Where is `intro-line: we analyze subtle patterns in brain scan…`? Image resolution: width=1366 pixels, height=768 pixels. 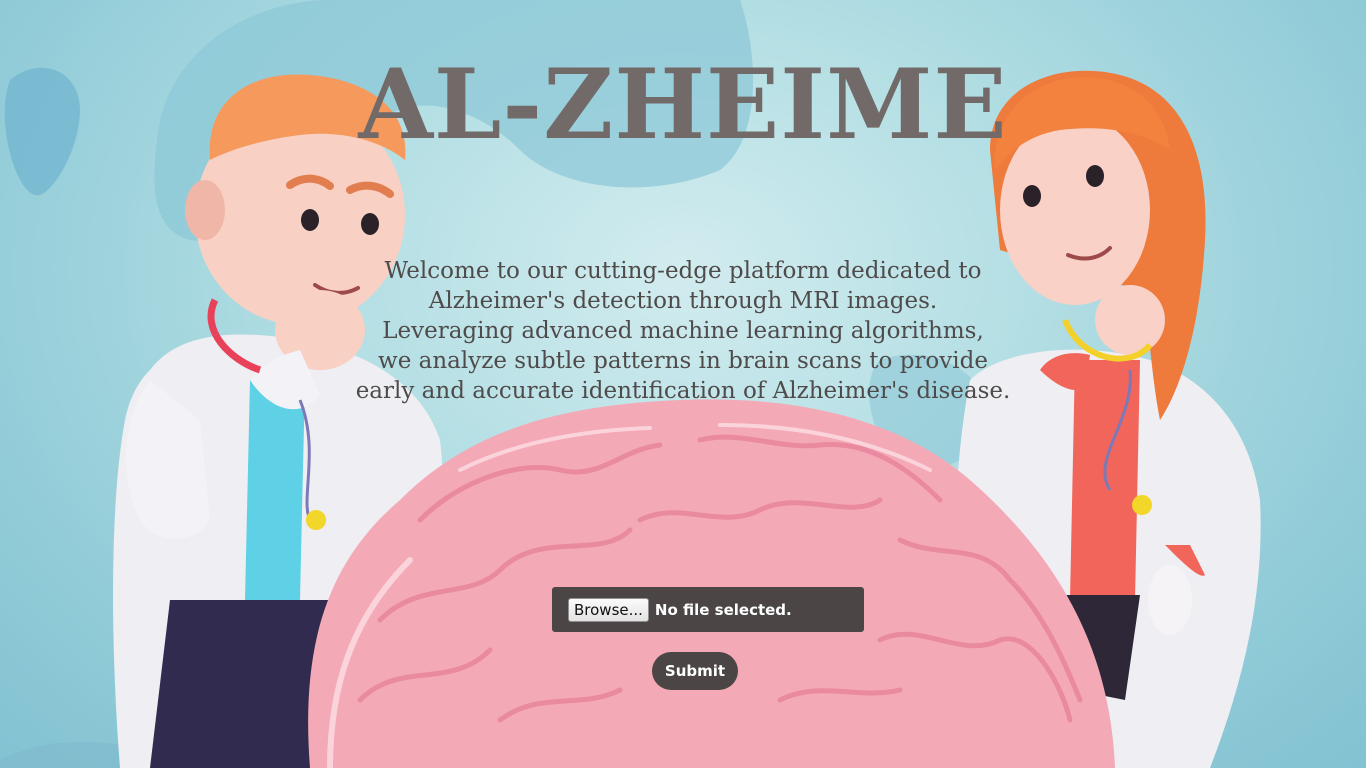 intro-line: we analyze subtle patterns in brain scan… is located at coordinates (683, 361).